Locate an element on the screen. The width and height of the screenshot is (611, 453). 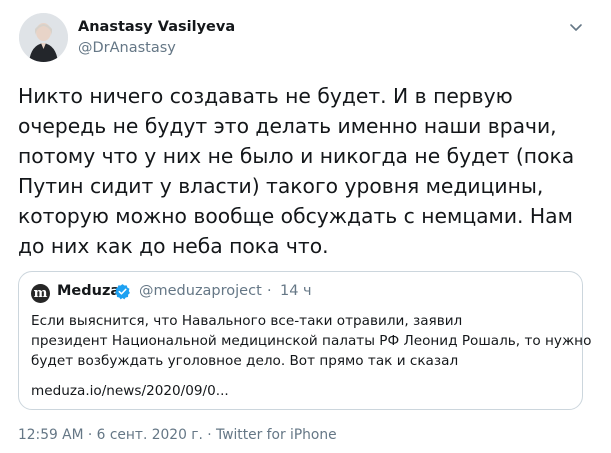
chevron-down-icon is located at coordinates (576, 27).